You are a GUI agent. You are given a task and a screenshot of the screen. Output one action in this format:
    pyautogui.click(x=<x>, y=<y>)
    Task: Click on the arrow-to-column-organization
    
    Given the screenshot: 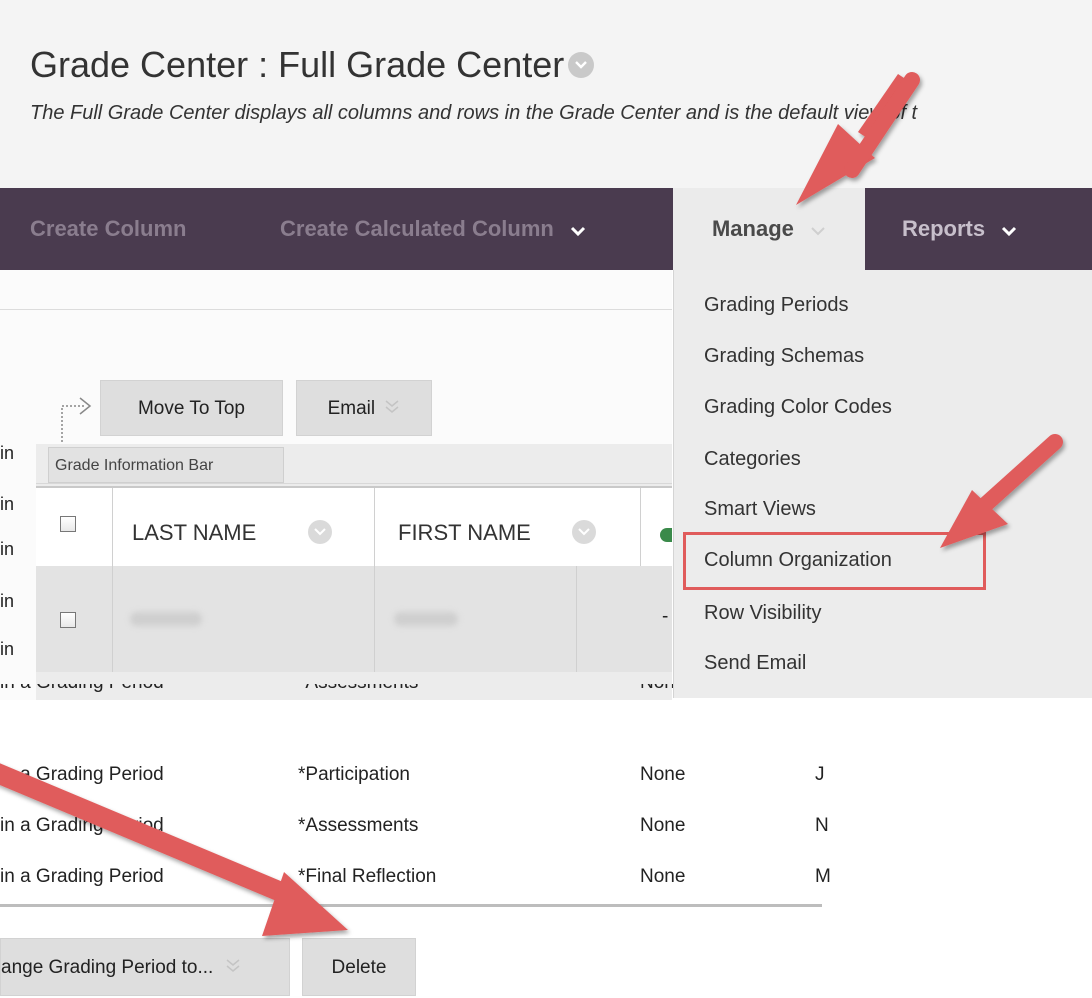 What is the action you would take?
    pyautogui.click(x=1001, y=491)
    